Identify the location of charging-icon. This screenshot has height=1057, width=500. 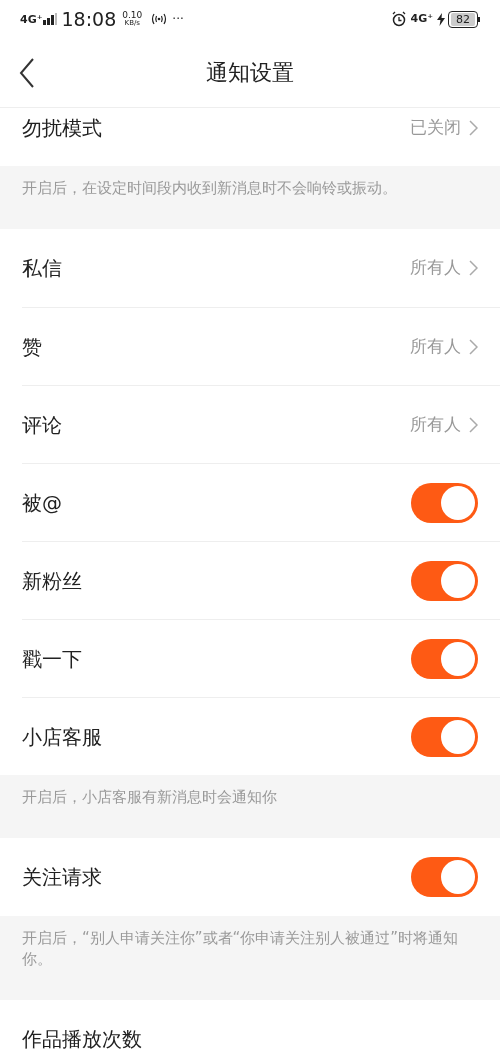
(441, 19).